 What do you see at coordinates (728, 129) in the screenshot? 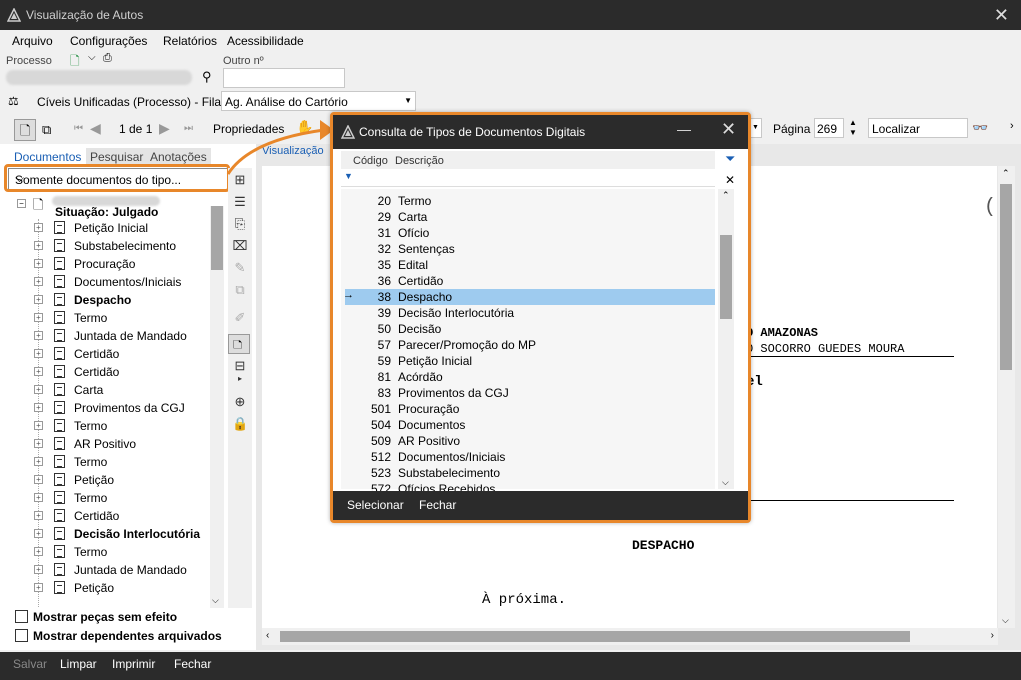
I see `dialog-close-button: ✕` at bounding box center [728, 129].